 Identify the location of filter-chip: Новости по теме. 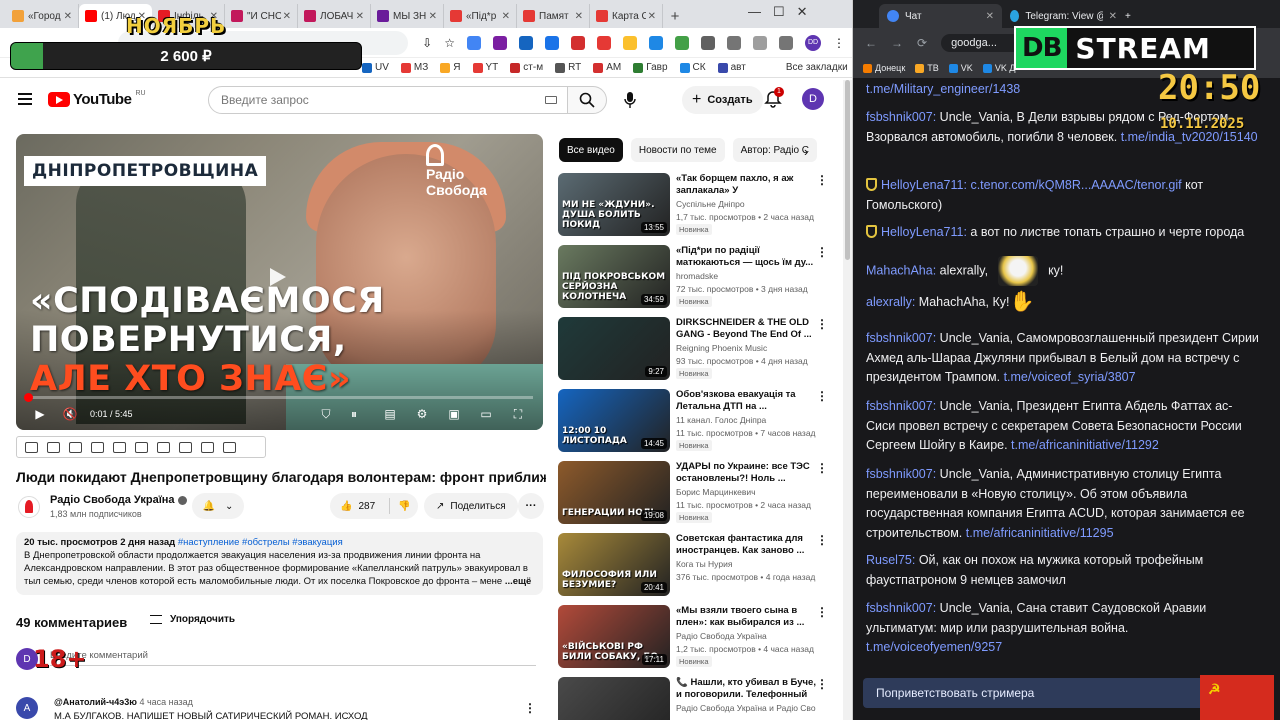
(677, 150).